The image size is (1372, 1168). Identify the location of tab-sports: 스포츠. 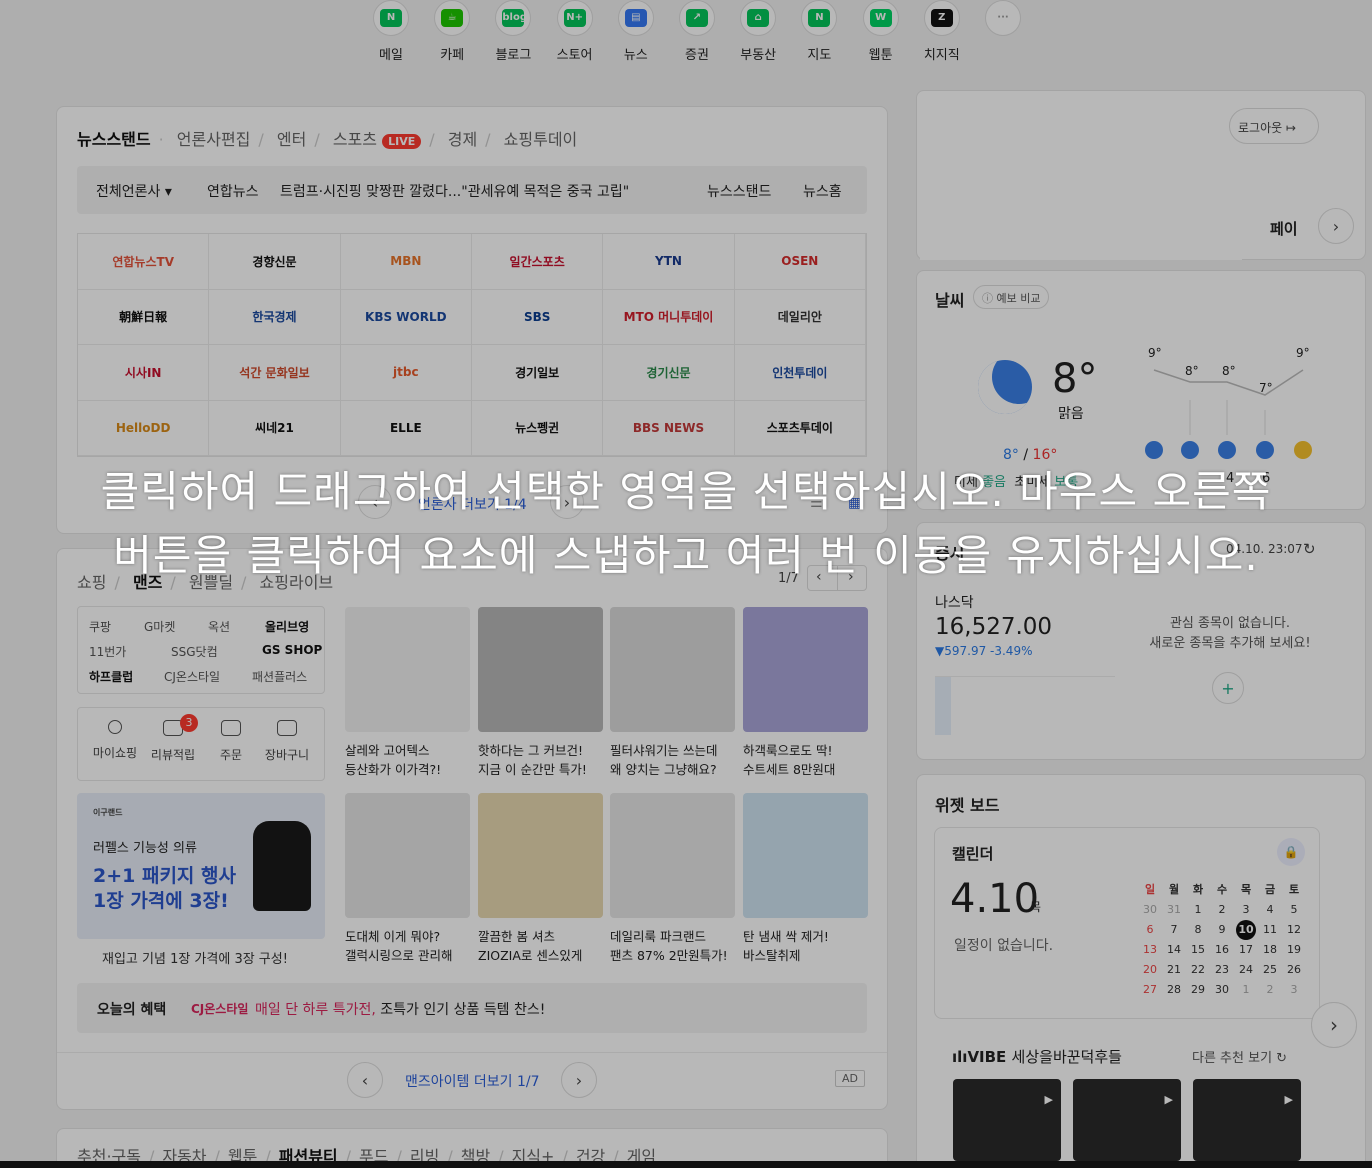
(355, 139).